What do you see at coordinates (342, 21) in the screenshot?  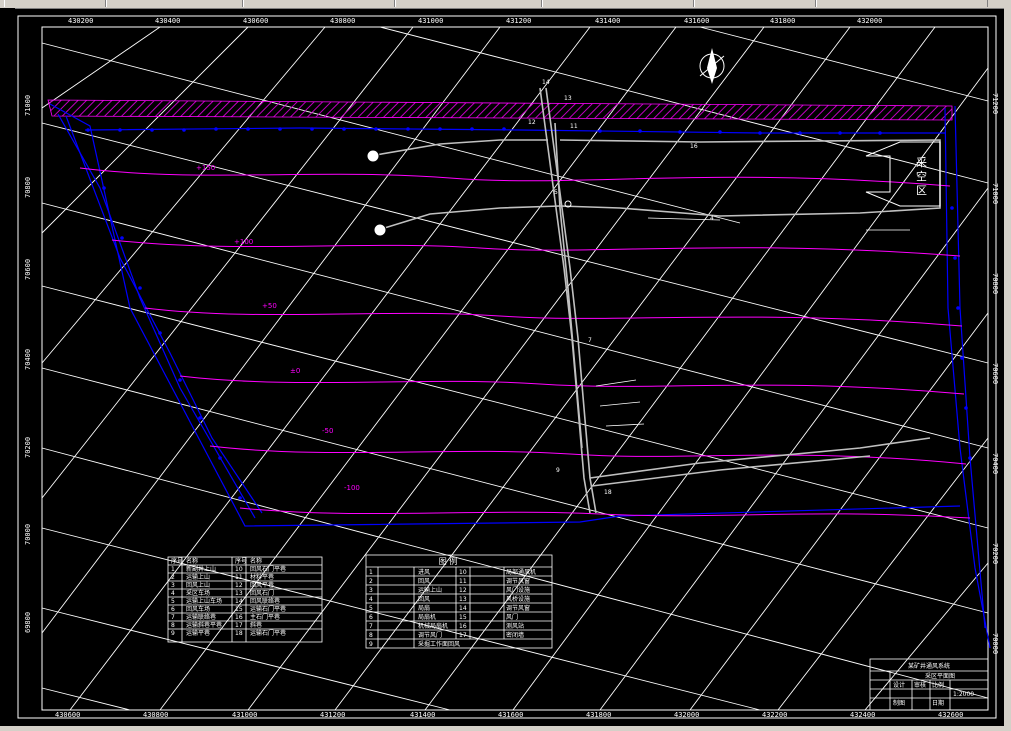 I see `tick-label: 430800` at bounding box center [342, 21].